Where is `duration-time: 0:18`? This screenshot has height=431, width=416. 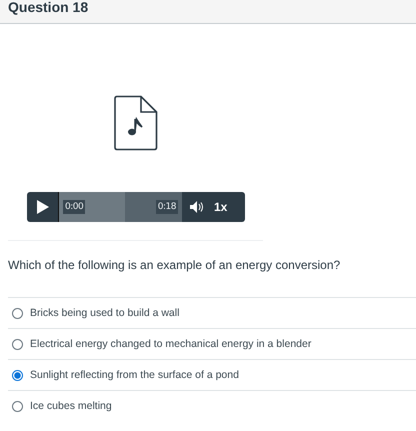
duration-time: 0:18 is located at coordinates (167, 207).